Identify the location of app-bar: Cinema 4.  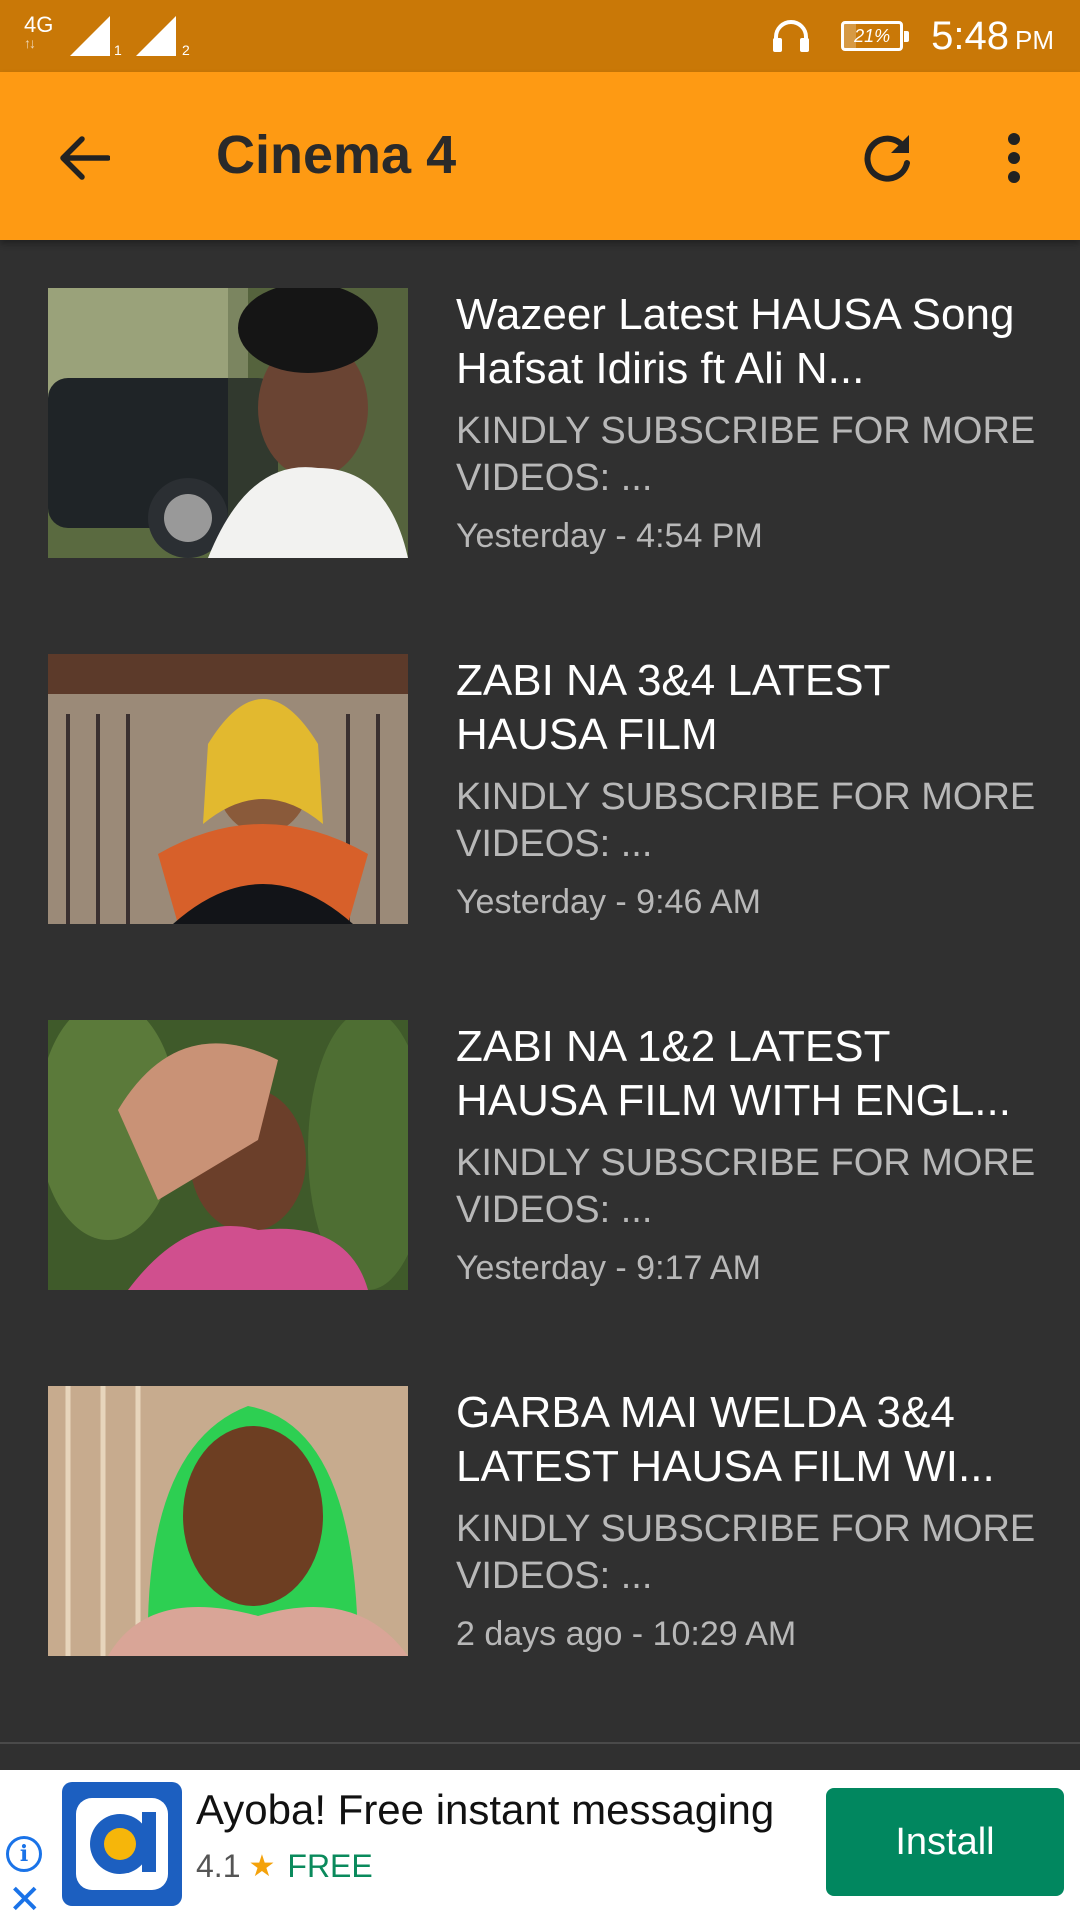
(540, 156).